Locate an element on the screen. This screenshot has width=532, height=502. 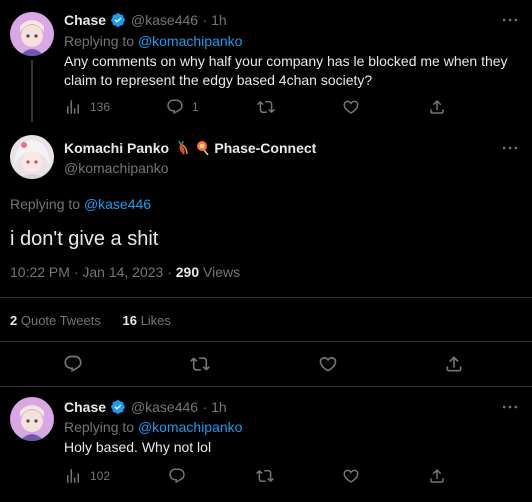
likes-link: 16 Likes is located at coordinates (146, 320).